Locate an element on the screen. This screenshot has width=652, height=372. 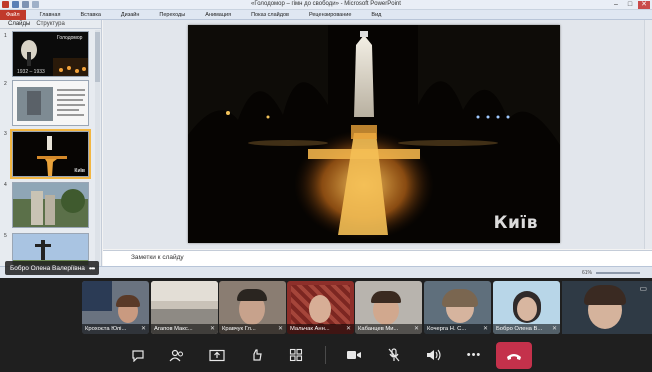
slide-caption: Київ is located at coordinates (515, 223).